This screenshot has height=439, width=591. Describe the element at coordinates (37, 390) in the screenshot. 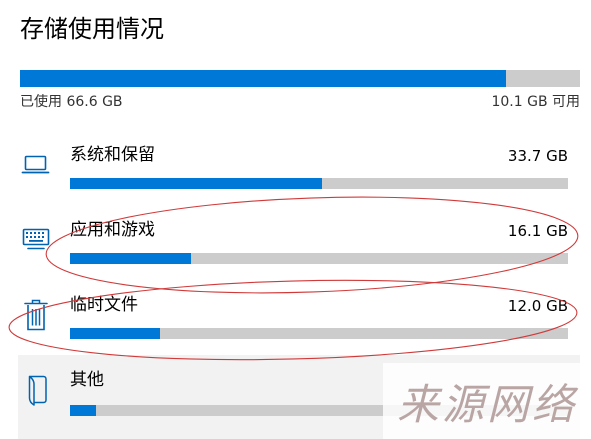

I see `document-icon` at that location.